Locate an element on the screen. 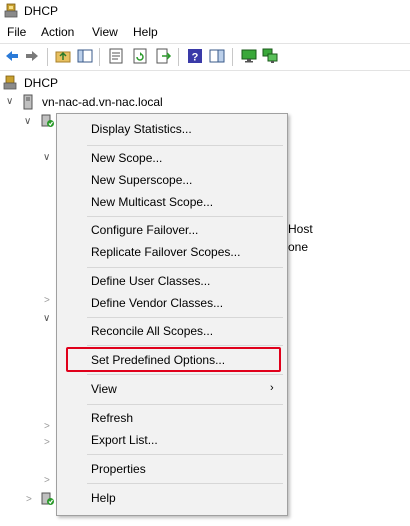 The height and width of the screenshot is (526, 410). menu-file: File is located at coordinates (16, 32).